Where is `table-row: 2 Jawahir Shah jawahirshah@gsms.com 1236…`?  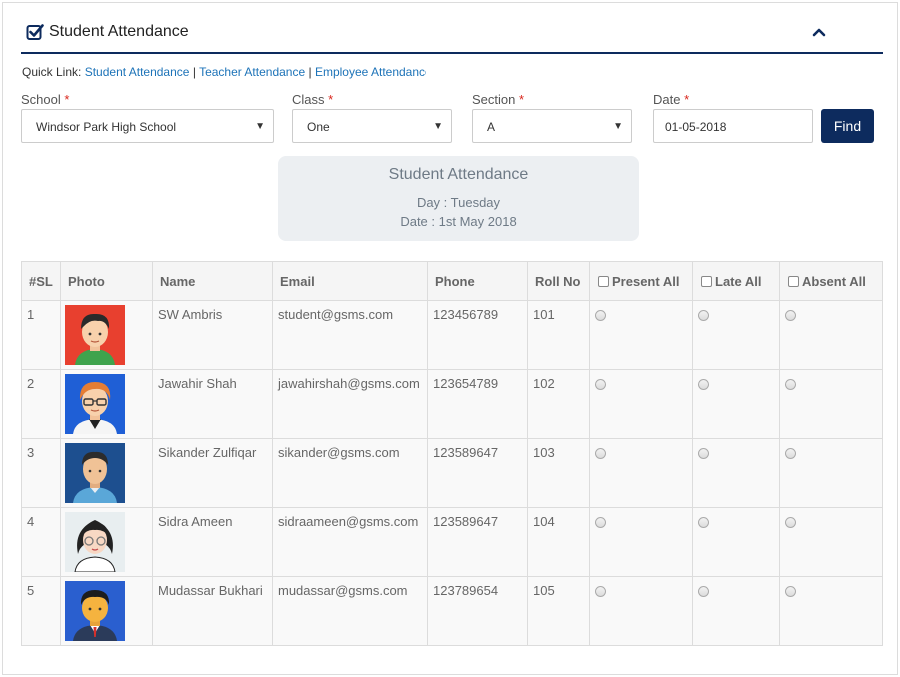
table-row: 2 Jawahir Shah jawahirshah@gsms.com 1236… is located at coordinates (452, 404).